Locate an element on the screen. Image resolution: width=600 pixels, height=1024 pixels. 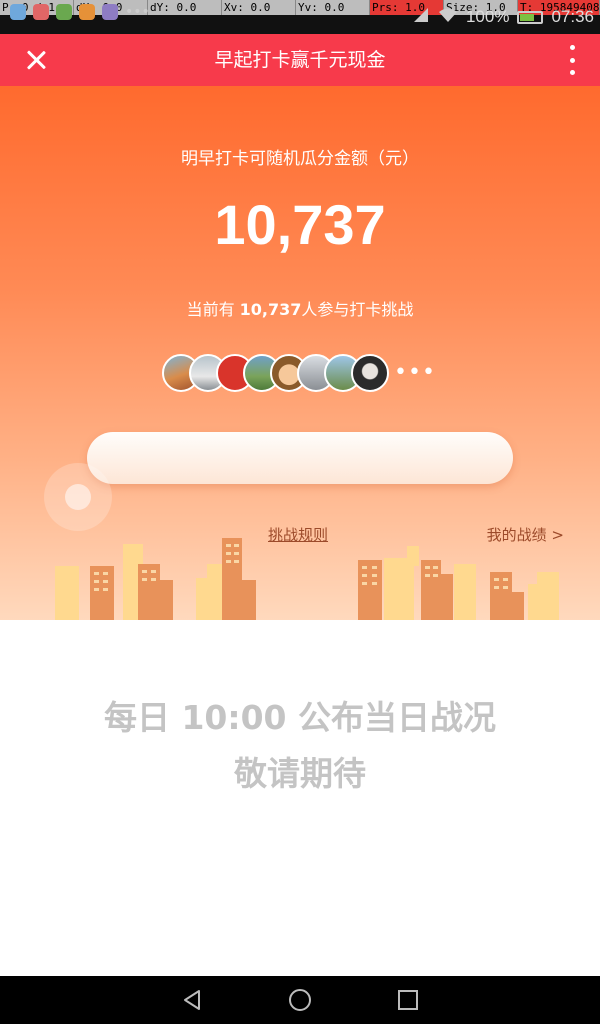
more-options-icon is located at coordinates (572, 60).